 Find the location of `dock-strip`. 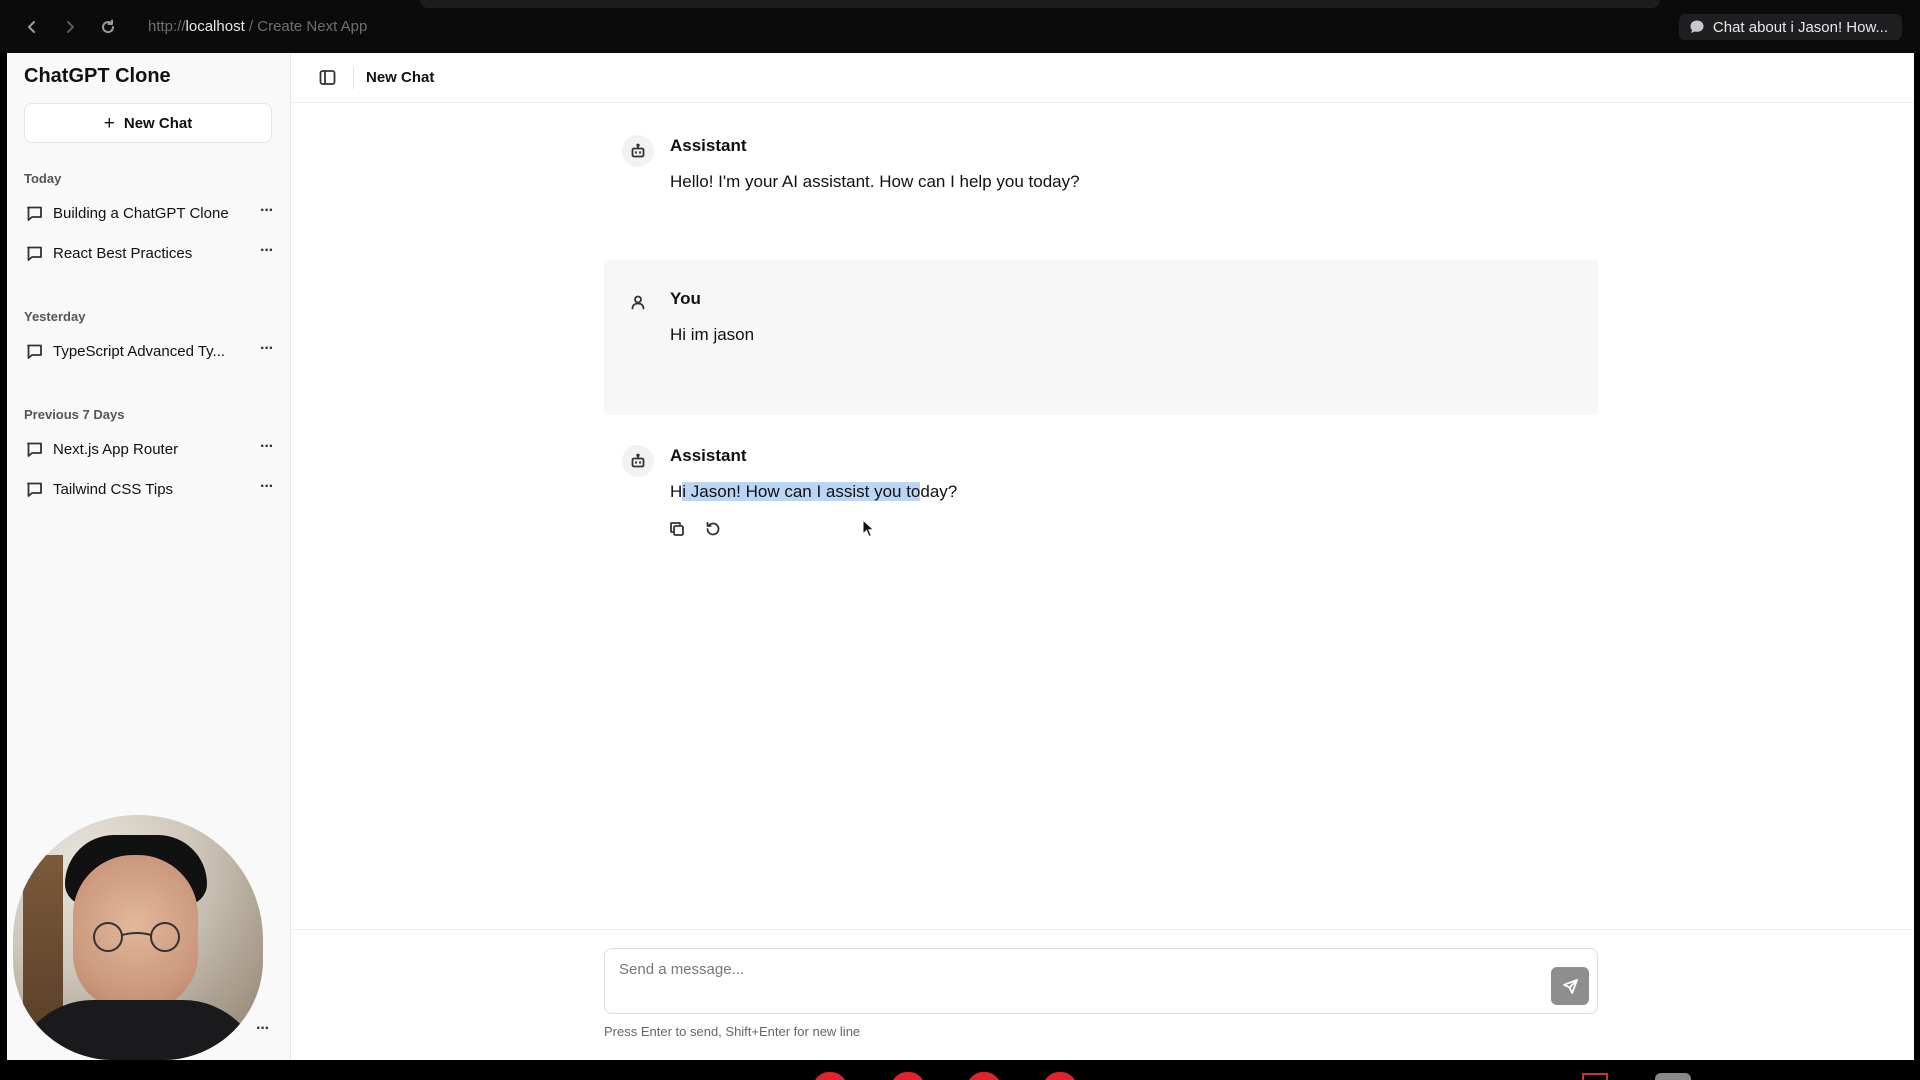

dock-strip is located at coordinates (960, 1070).